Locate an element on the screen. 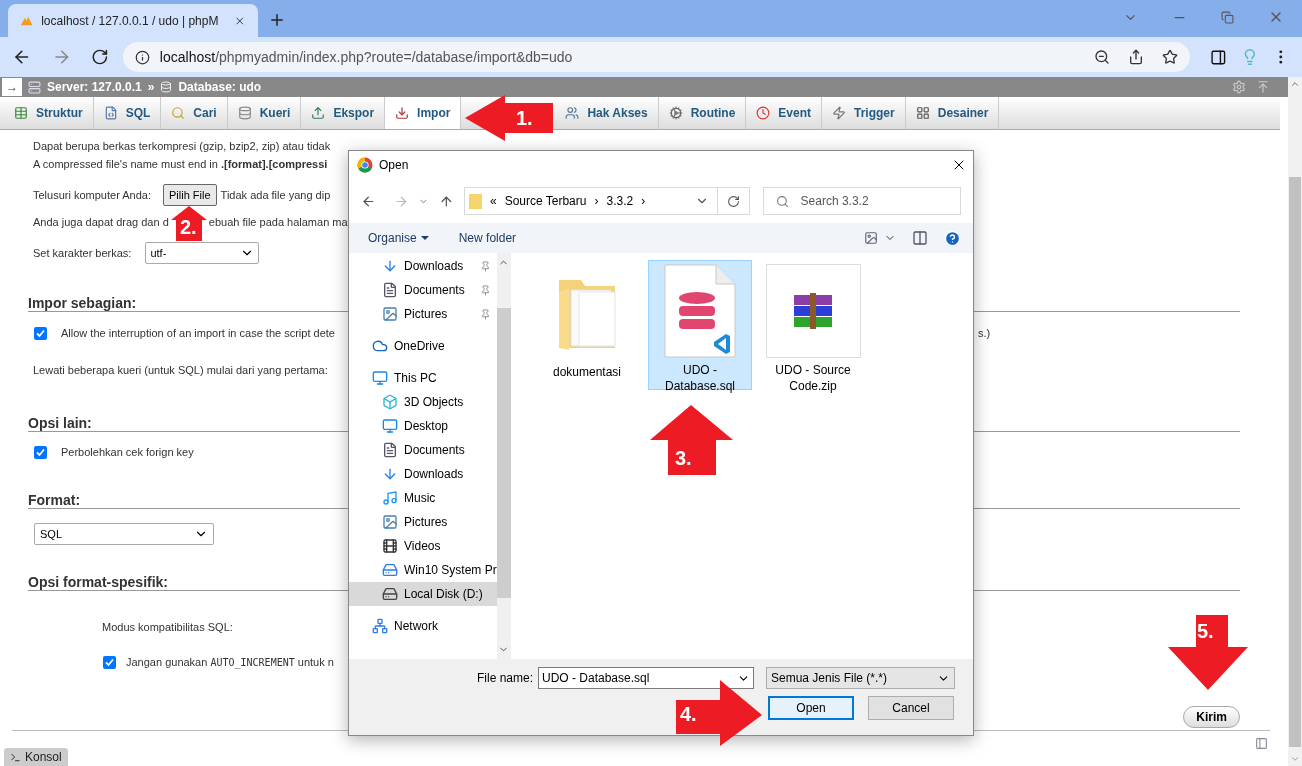 This screenshot has width=1302, height=766. checkbox-label: s.) is located at coordinates (984, 333).